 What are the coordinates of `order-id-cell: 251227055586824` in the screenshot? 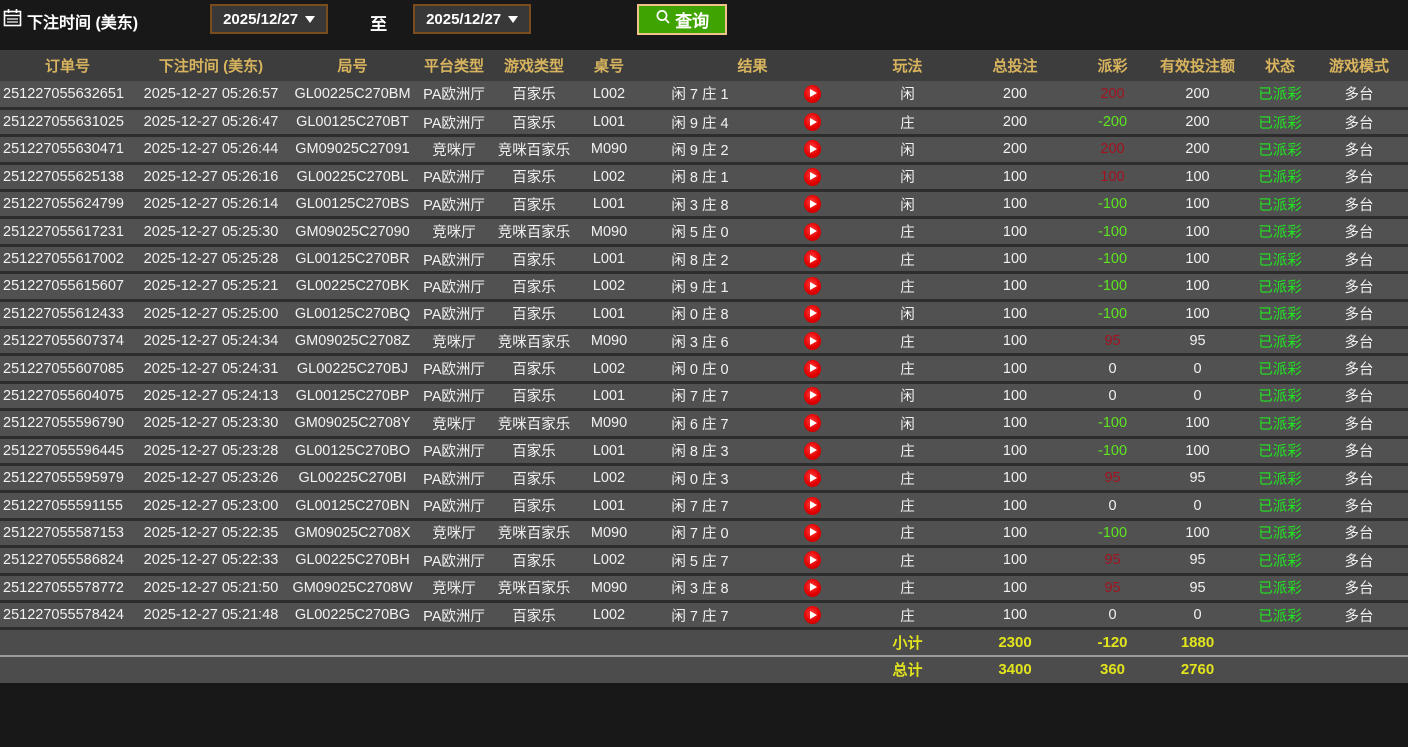 It's located at (67, 561).